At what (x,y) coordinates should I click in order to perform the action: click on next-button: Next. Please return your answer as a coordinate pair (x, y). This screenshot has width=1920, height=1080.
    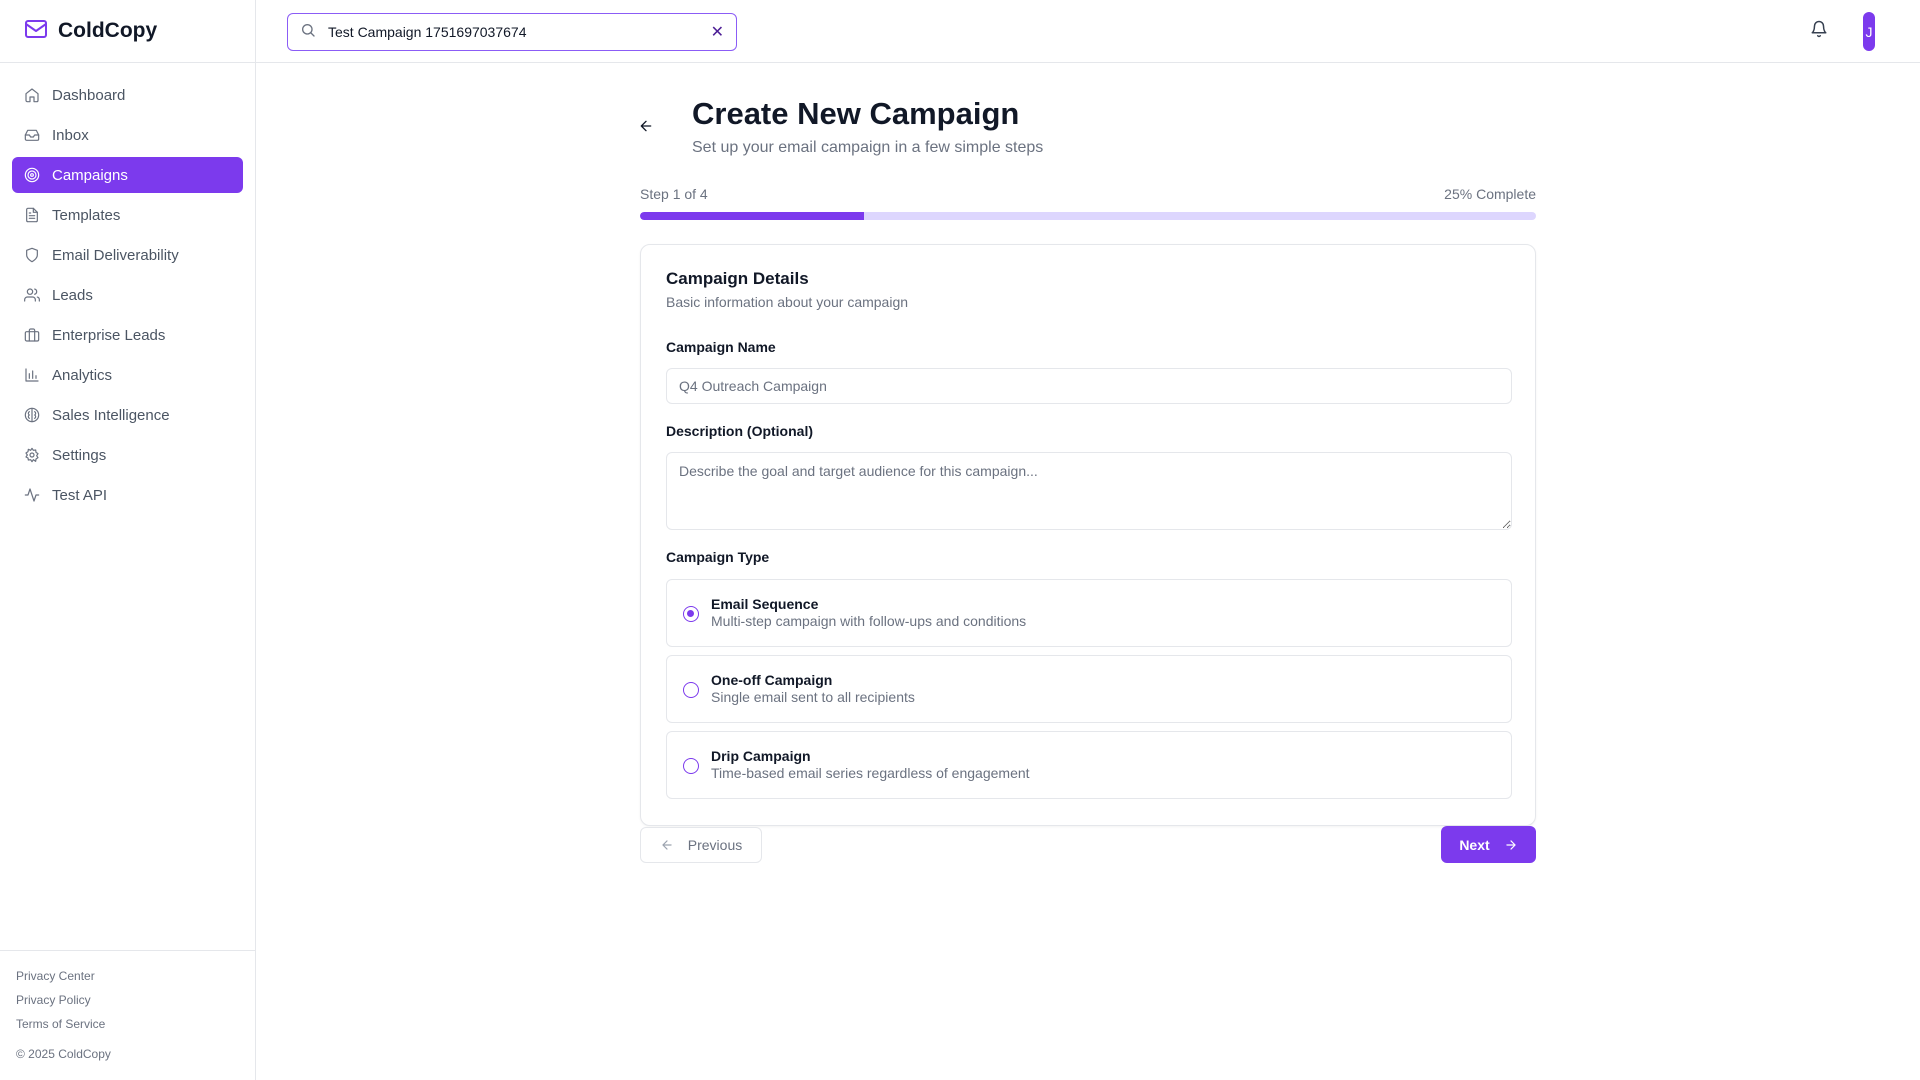
    Looking at the image, I should click on (1488, 844).